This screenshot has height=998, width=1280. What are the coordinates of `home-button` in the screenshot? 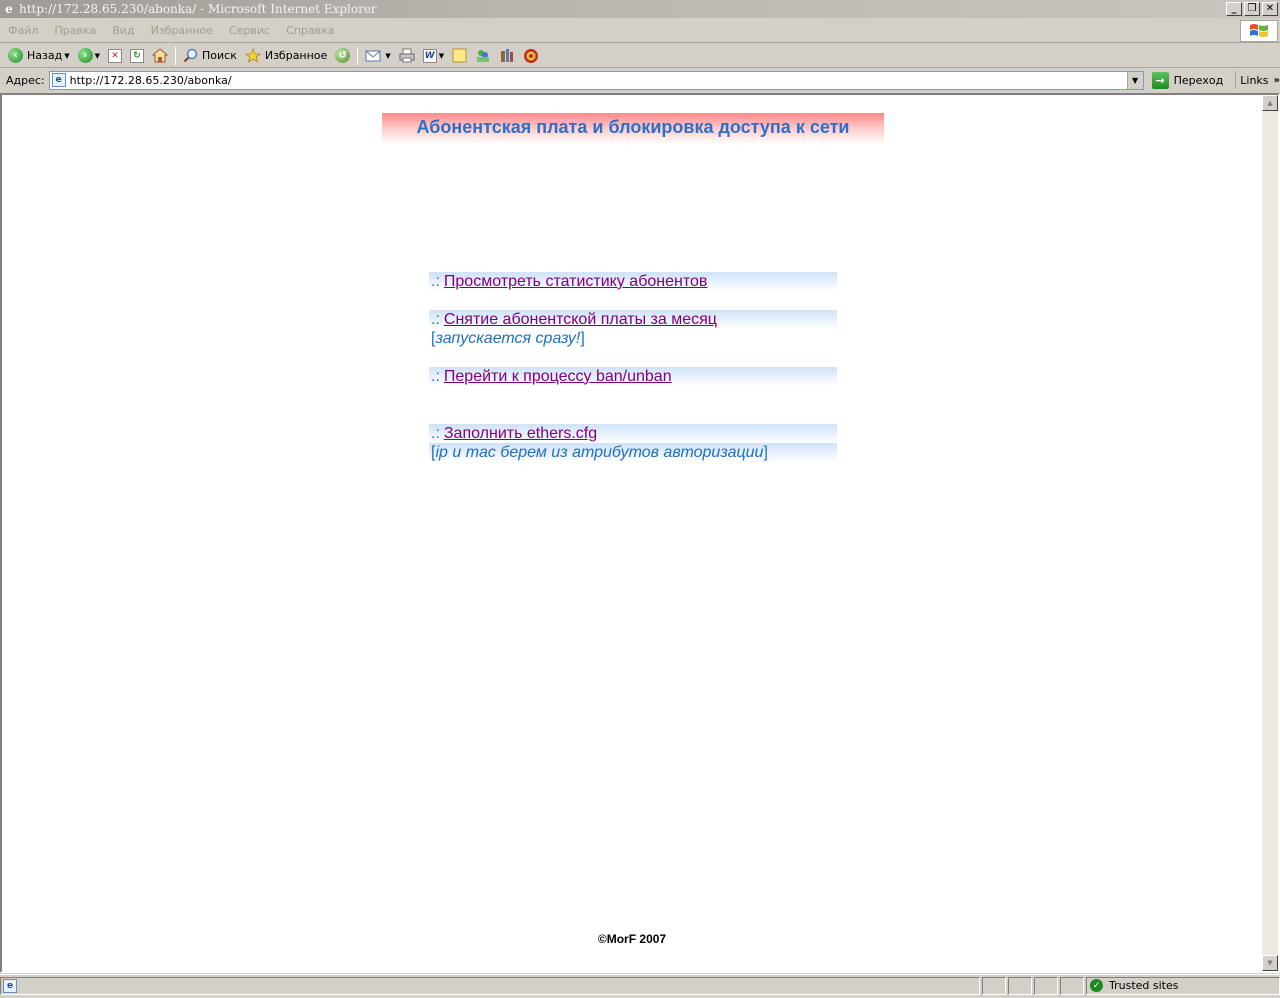 It's located at (160, 56).